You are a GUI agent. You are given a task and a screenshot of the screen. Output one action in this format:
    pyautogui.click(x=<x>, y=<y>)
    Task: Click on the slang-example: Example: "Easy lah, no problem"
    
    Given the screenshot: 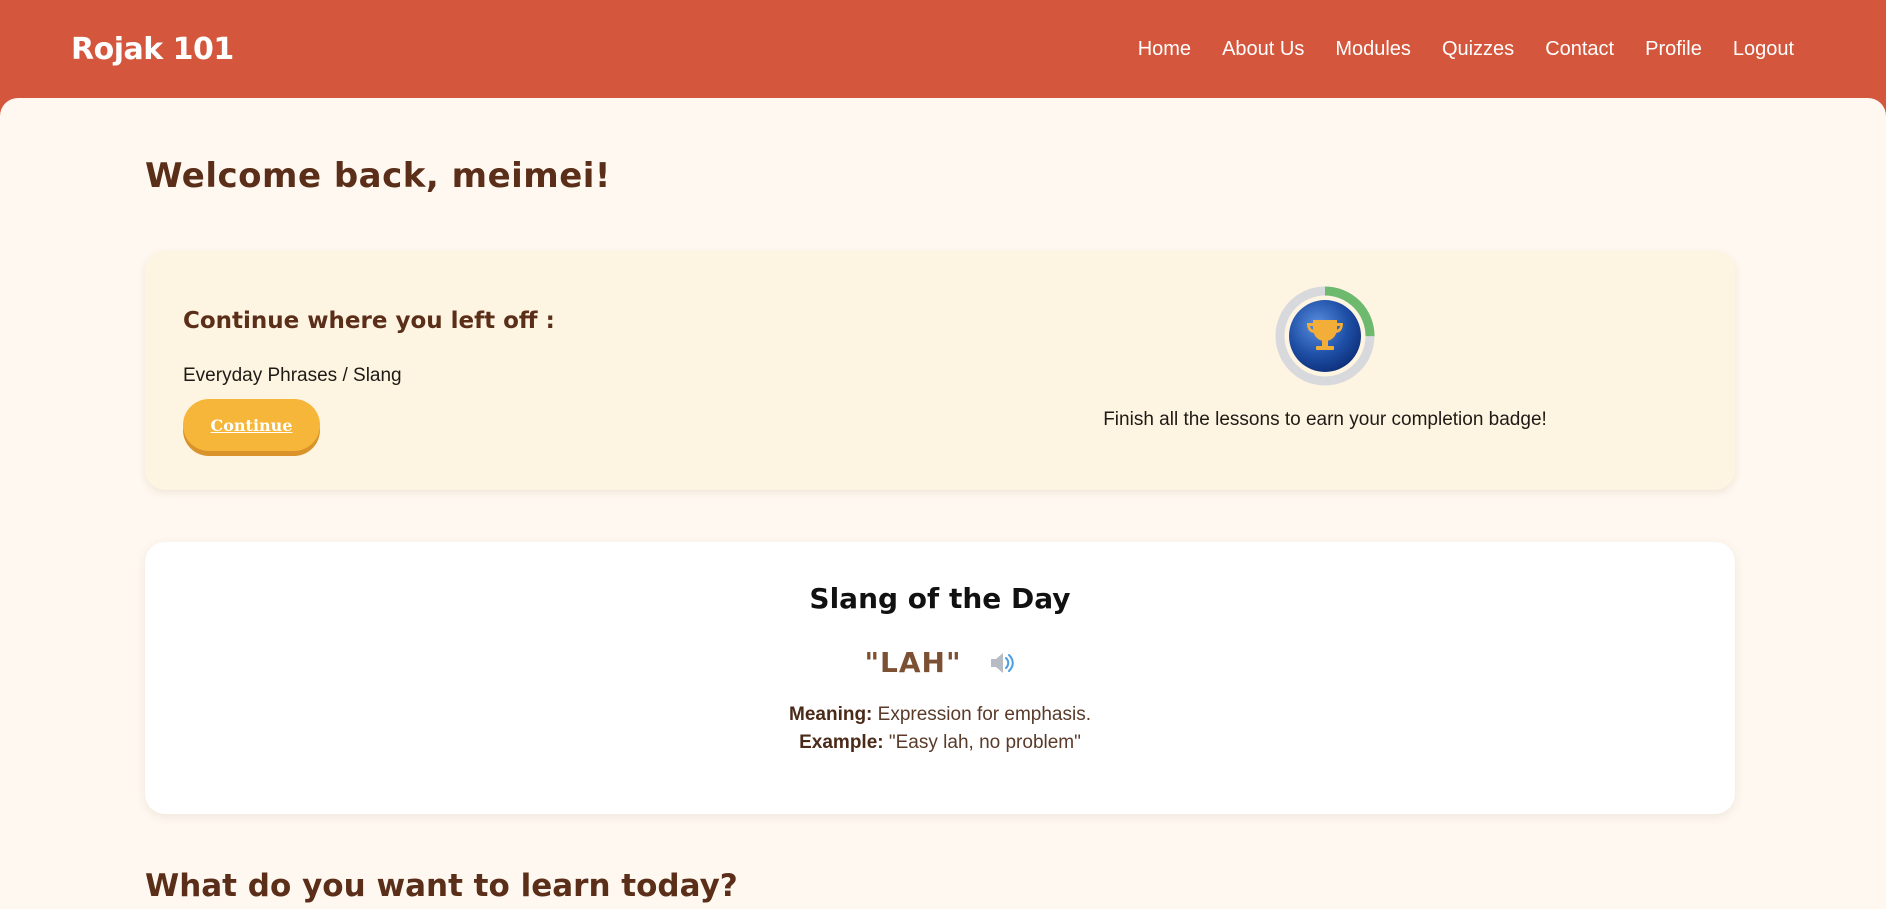 What is the action you would take?
    pyautogui.click(x=940, y=743)
    